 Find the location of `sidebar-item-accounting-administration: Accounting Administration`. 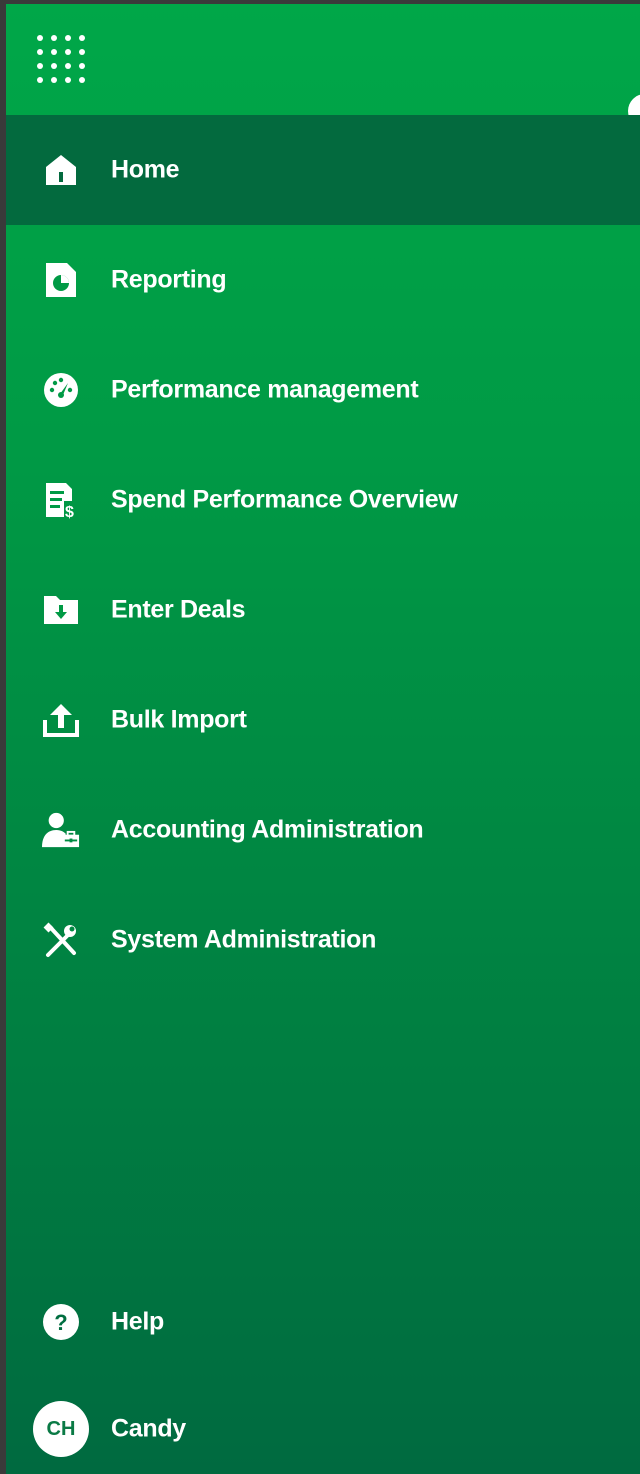

sidebar-item-accounting-administration: Accounting Administration is located at coordinates (323, 830).